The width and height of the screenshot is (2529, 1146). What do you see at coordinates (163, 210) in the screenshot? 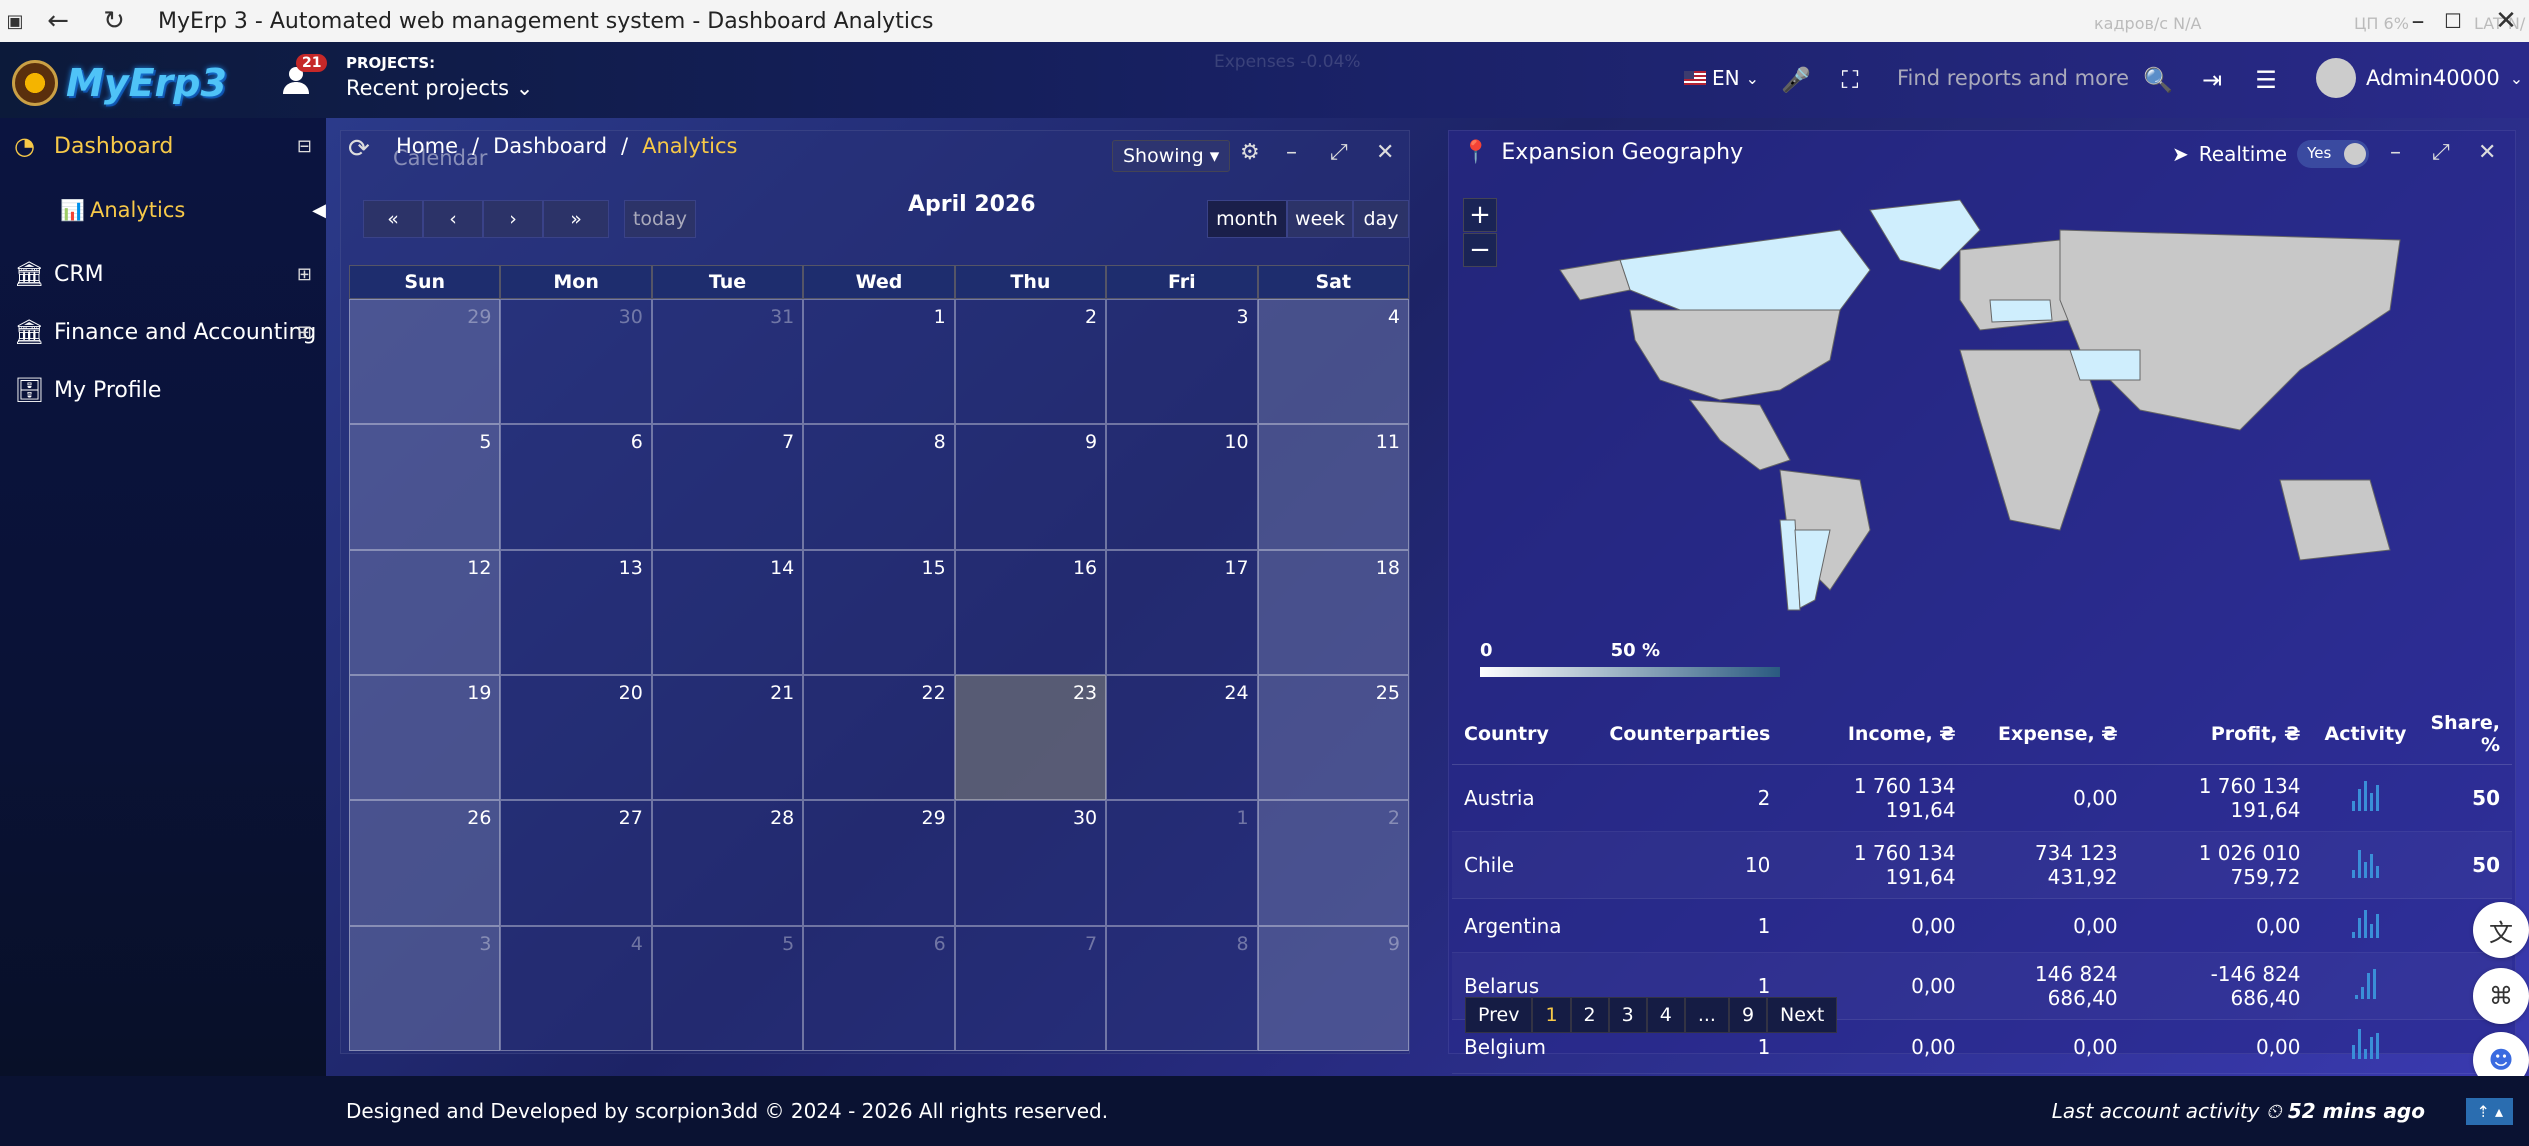
I see `sidebar-item-analytics: 📊 Analytics ◀` at bounding box center [163, 210].